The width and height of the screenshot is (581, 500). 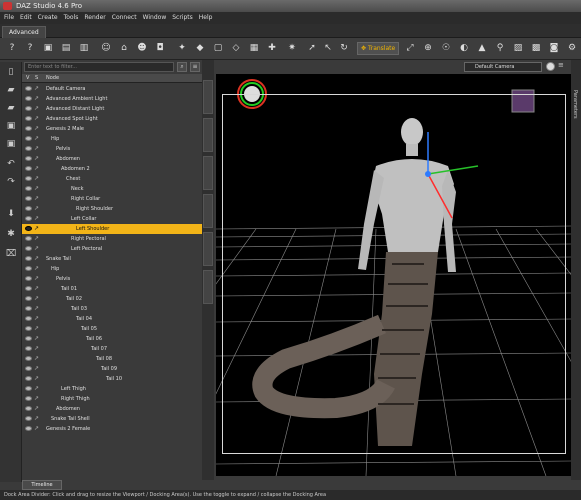 What do you see at coordinates (112, 419) in the screenshot?
I see `scene-node-row: ↗ Snake Tail Shell` at bounding box center [112, 419].